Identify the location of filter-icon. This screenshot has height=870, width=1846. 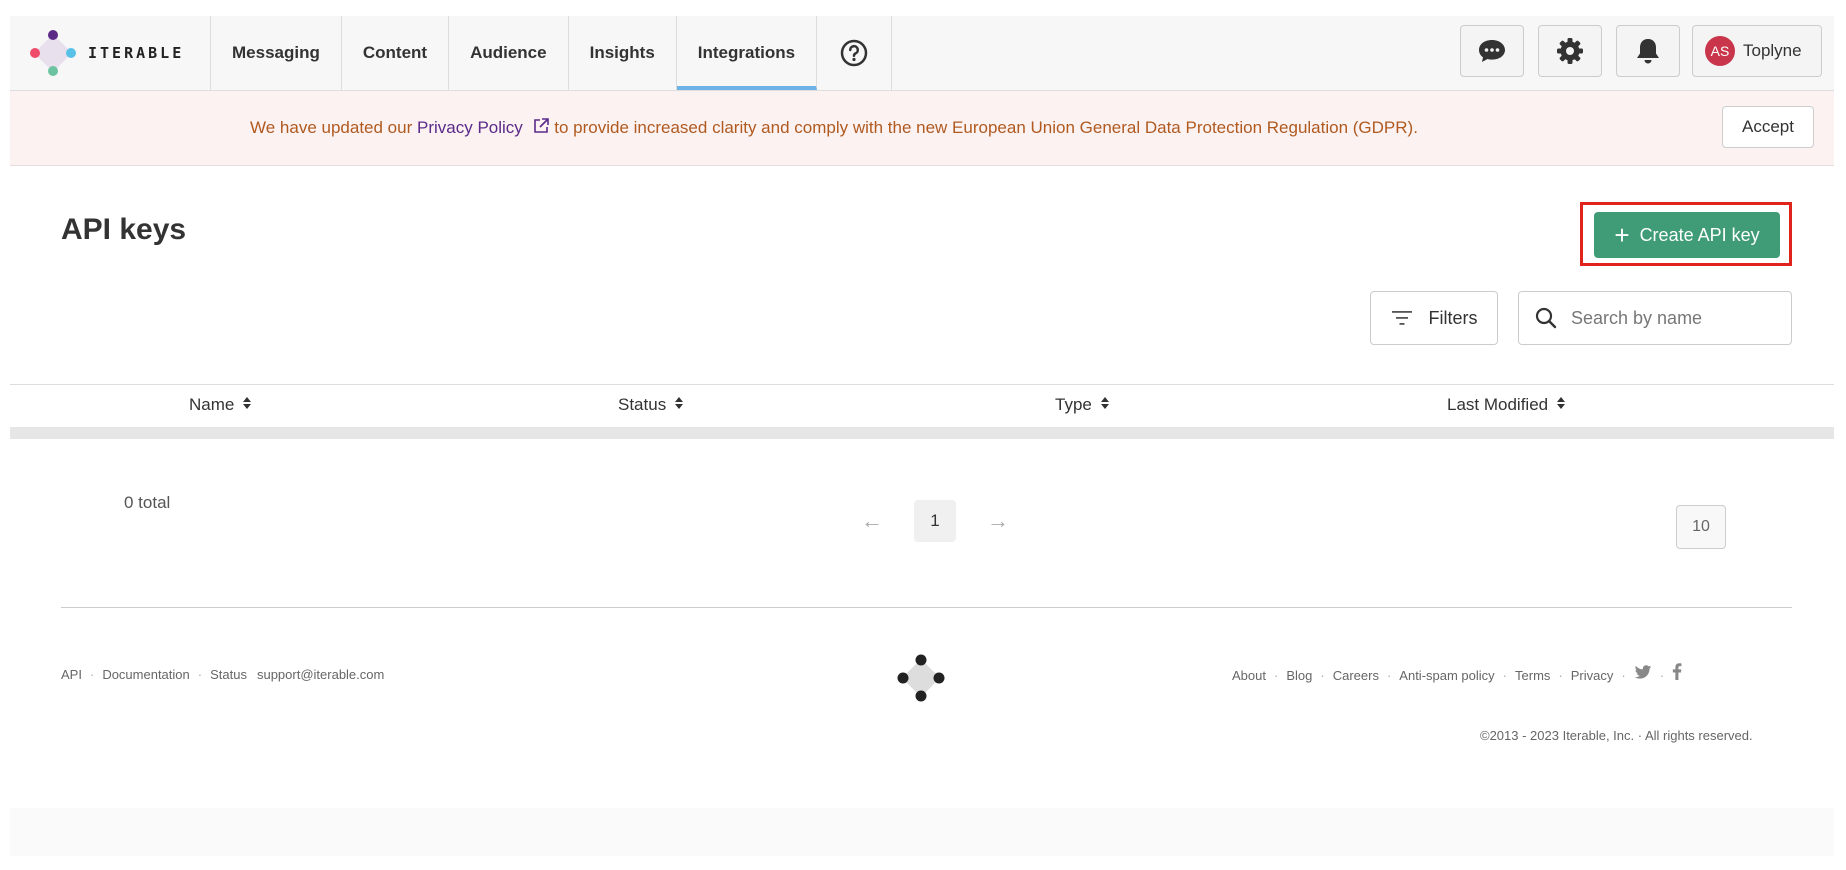
(1401, 318).